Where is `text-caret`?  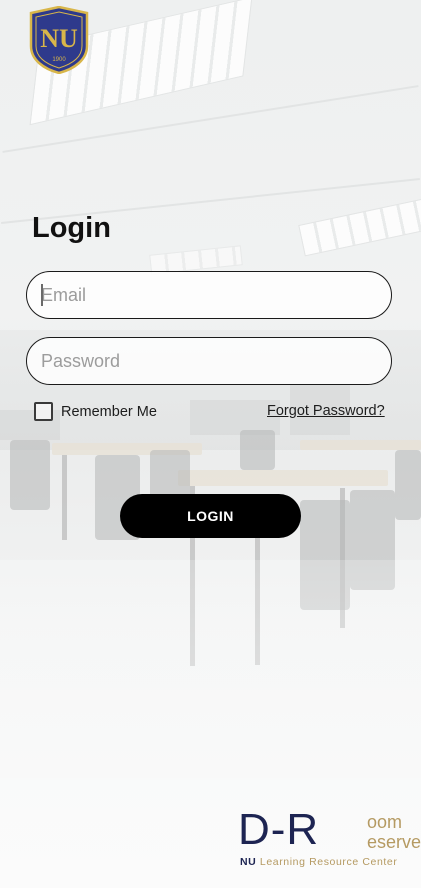 text-caret is located at coordinates (42, 295).